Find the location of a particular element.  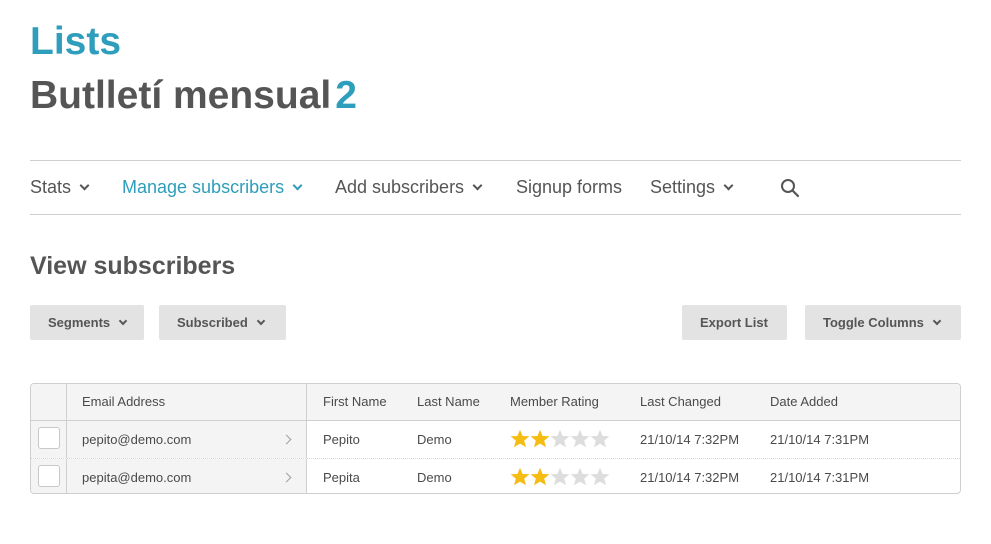

nav-settings: Settings is located at coordinates (692, 187).